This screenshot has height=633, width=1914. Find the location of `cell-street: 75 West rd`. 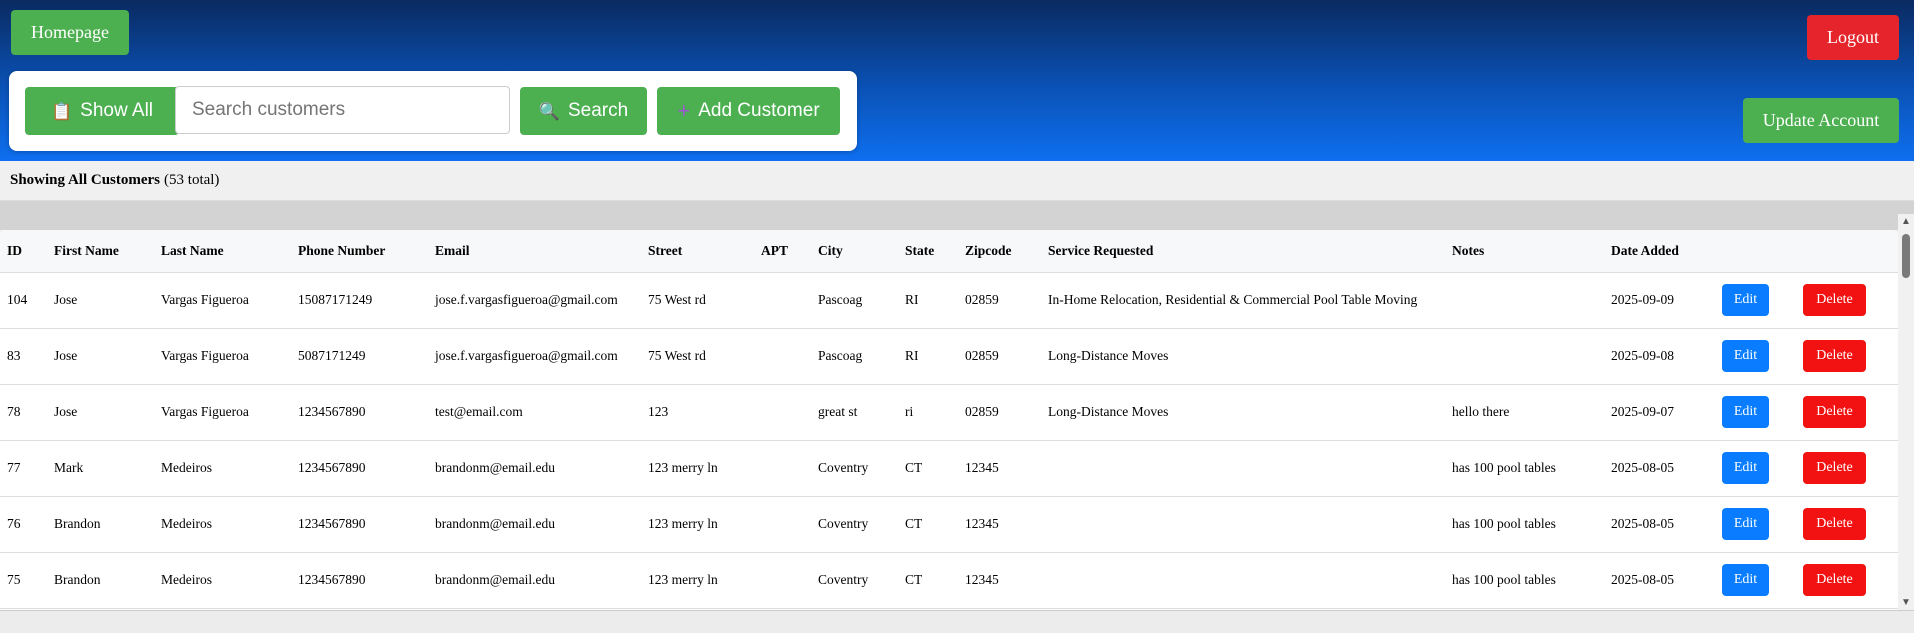

cell-street: 75 West rd is located at coordinates (697, 356).